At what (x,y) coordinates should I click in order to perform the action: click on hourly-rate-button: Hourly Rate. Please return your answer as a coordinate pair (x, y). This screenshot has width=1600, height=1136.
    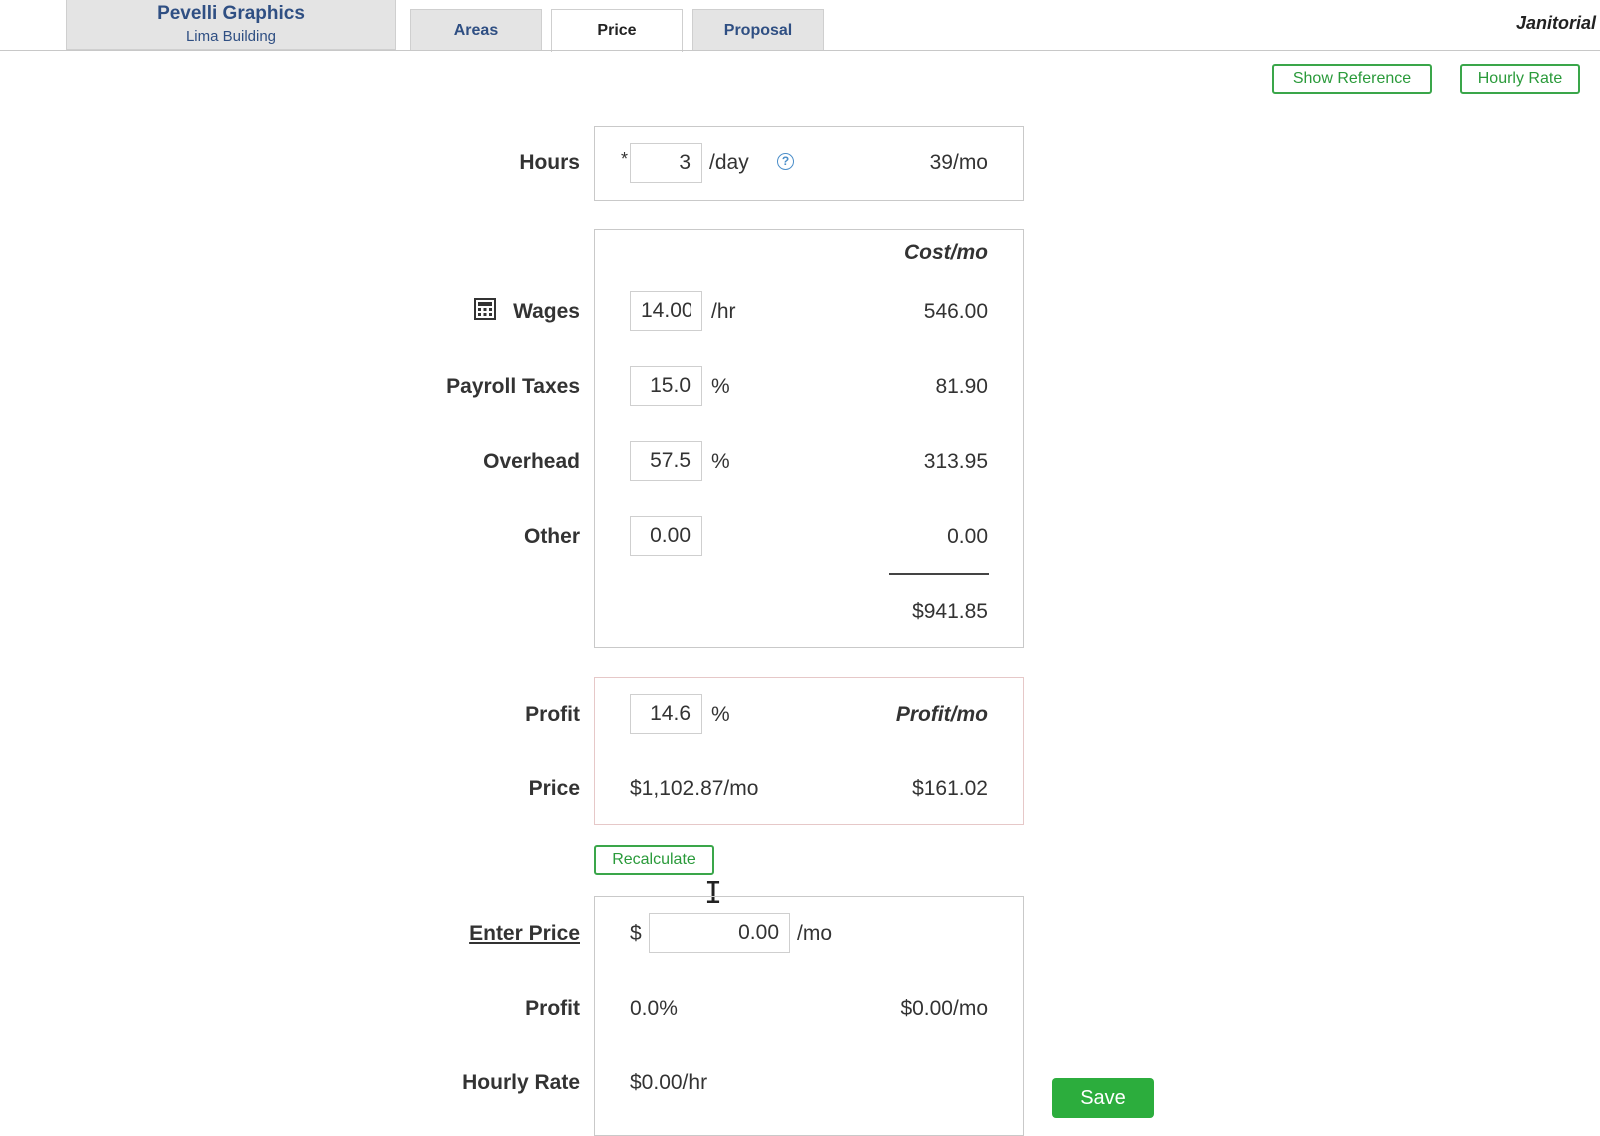
    Looking at the image, I should click on (1520, 79).